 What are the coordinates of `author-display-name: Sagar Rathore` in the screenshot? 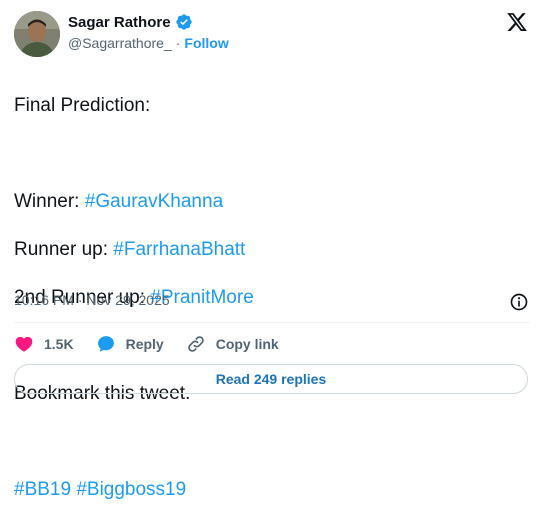 It's located at (119, 22).